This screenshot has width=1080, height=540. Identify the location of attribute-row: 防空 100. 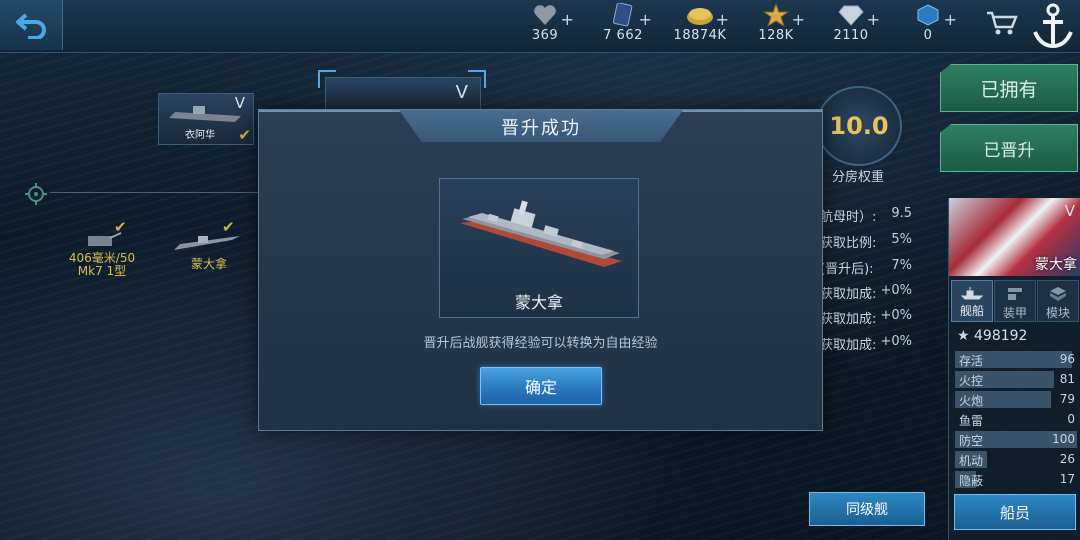
(1016, 439).